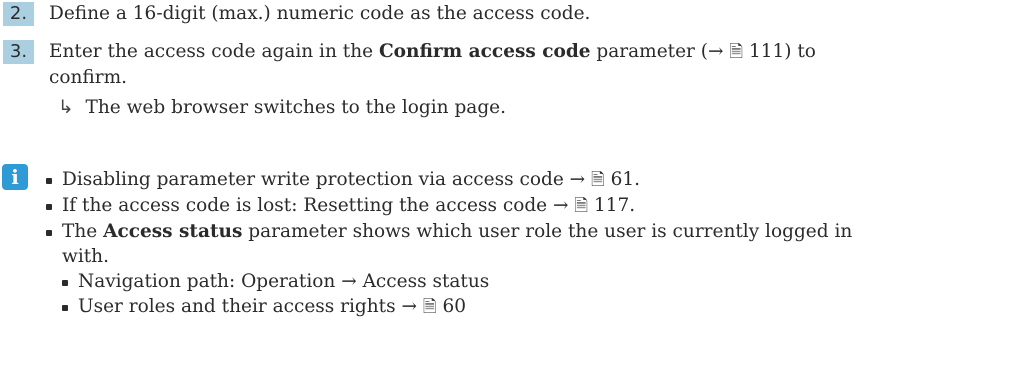  Describe the element at coordinates (454, 306) in the screenshot. I see `page-ref: 60` at that location.